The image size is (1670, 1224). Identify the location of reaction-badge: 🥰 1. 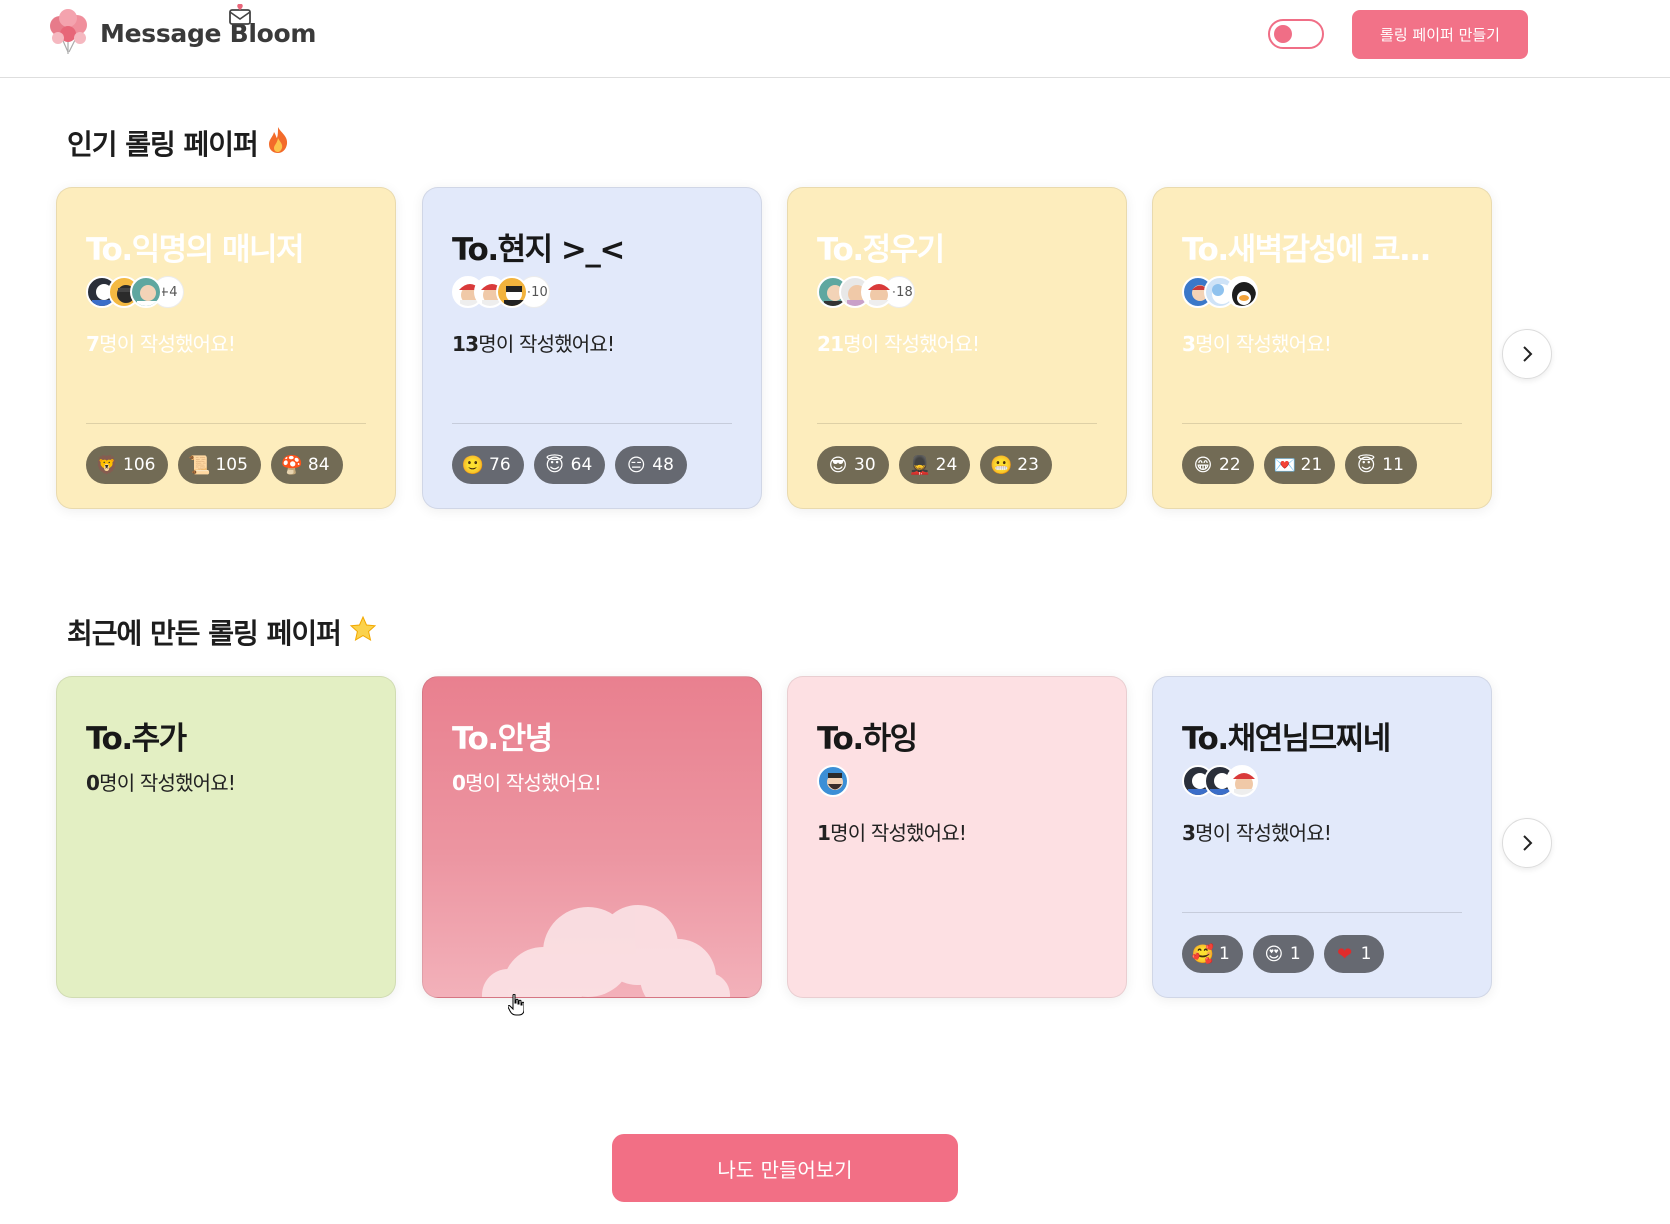
(1212, 954).